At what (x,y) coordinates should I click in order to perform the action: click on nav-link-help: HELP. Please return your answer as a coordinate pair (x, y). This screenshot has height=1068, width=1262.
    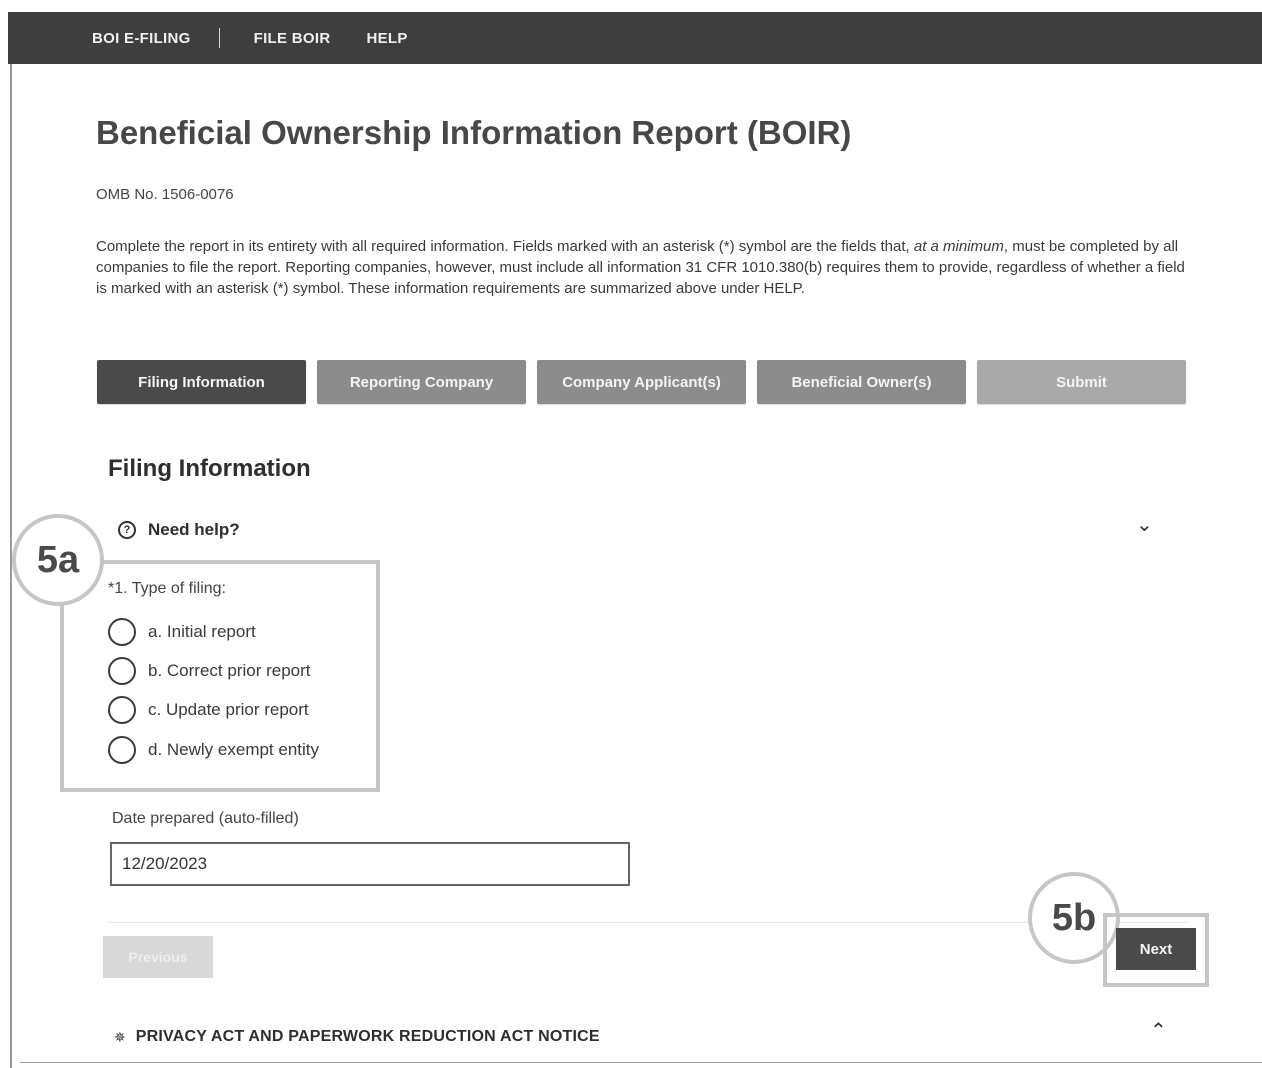
    Looking at the image, I should click on (386, 38).